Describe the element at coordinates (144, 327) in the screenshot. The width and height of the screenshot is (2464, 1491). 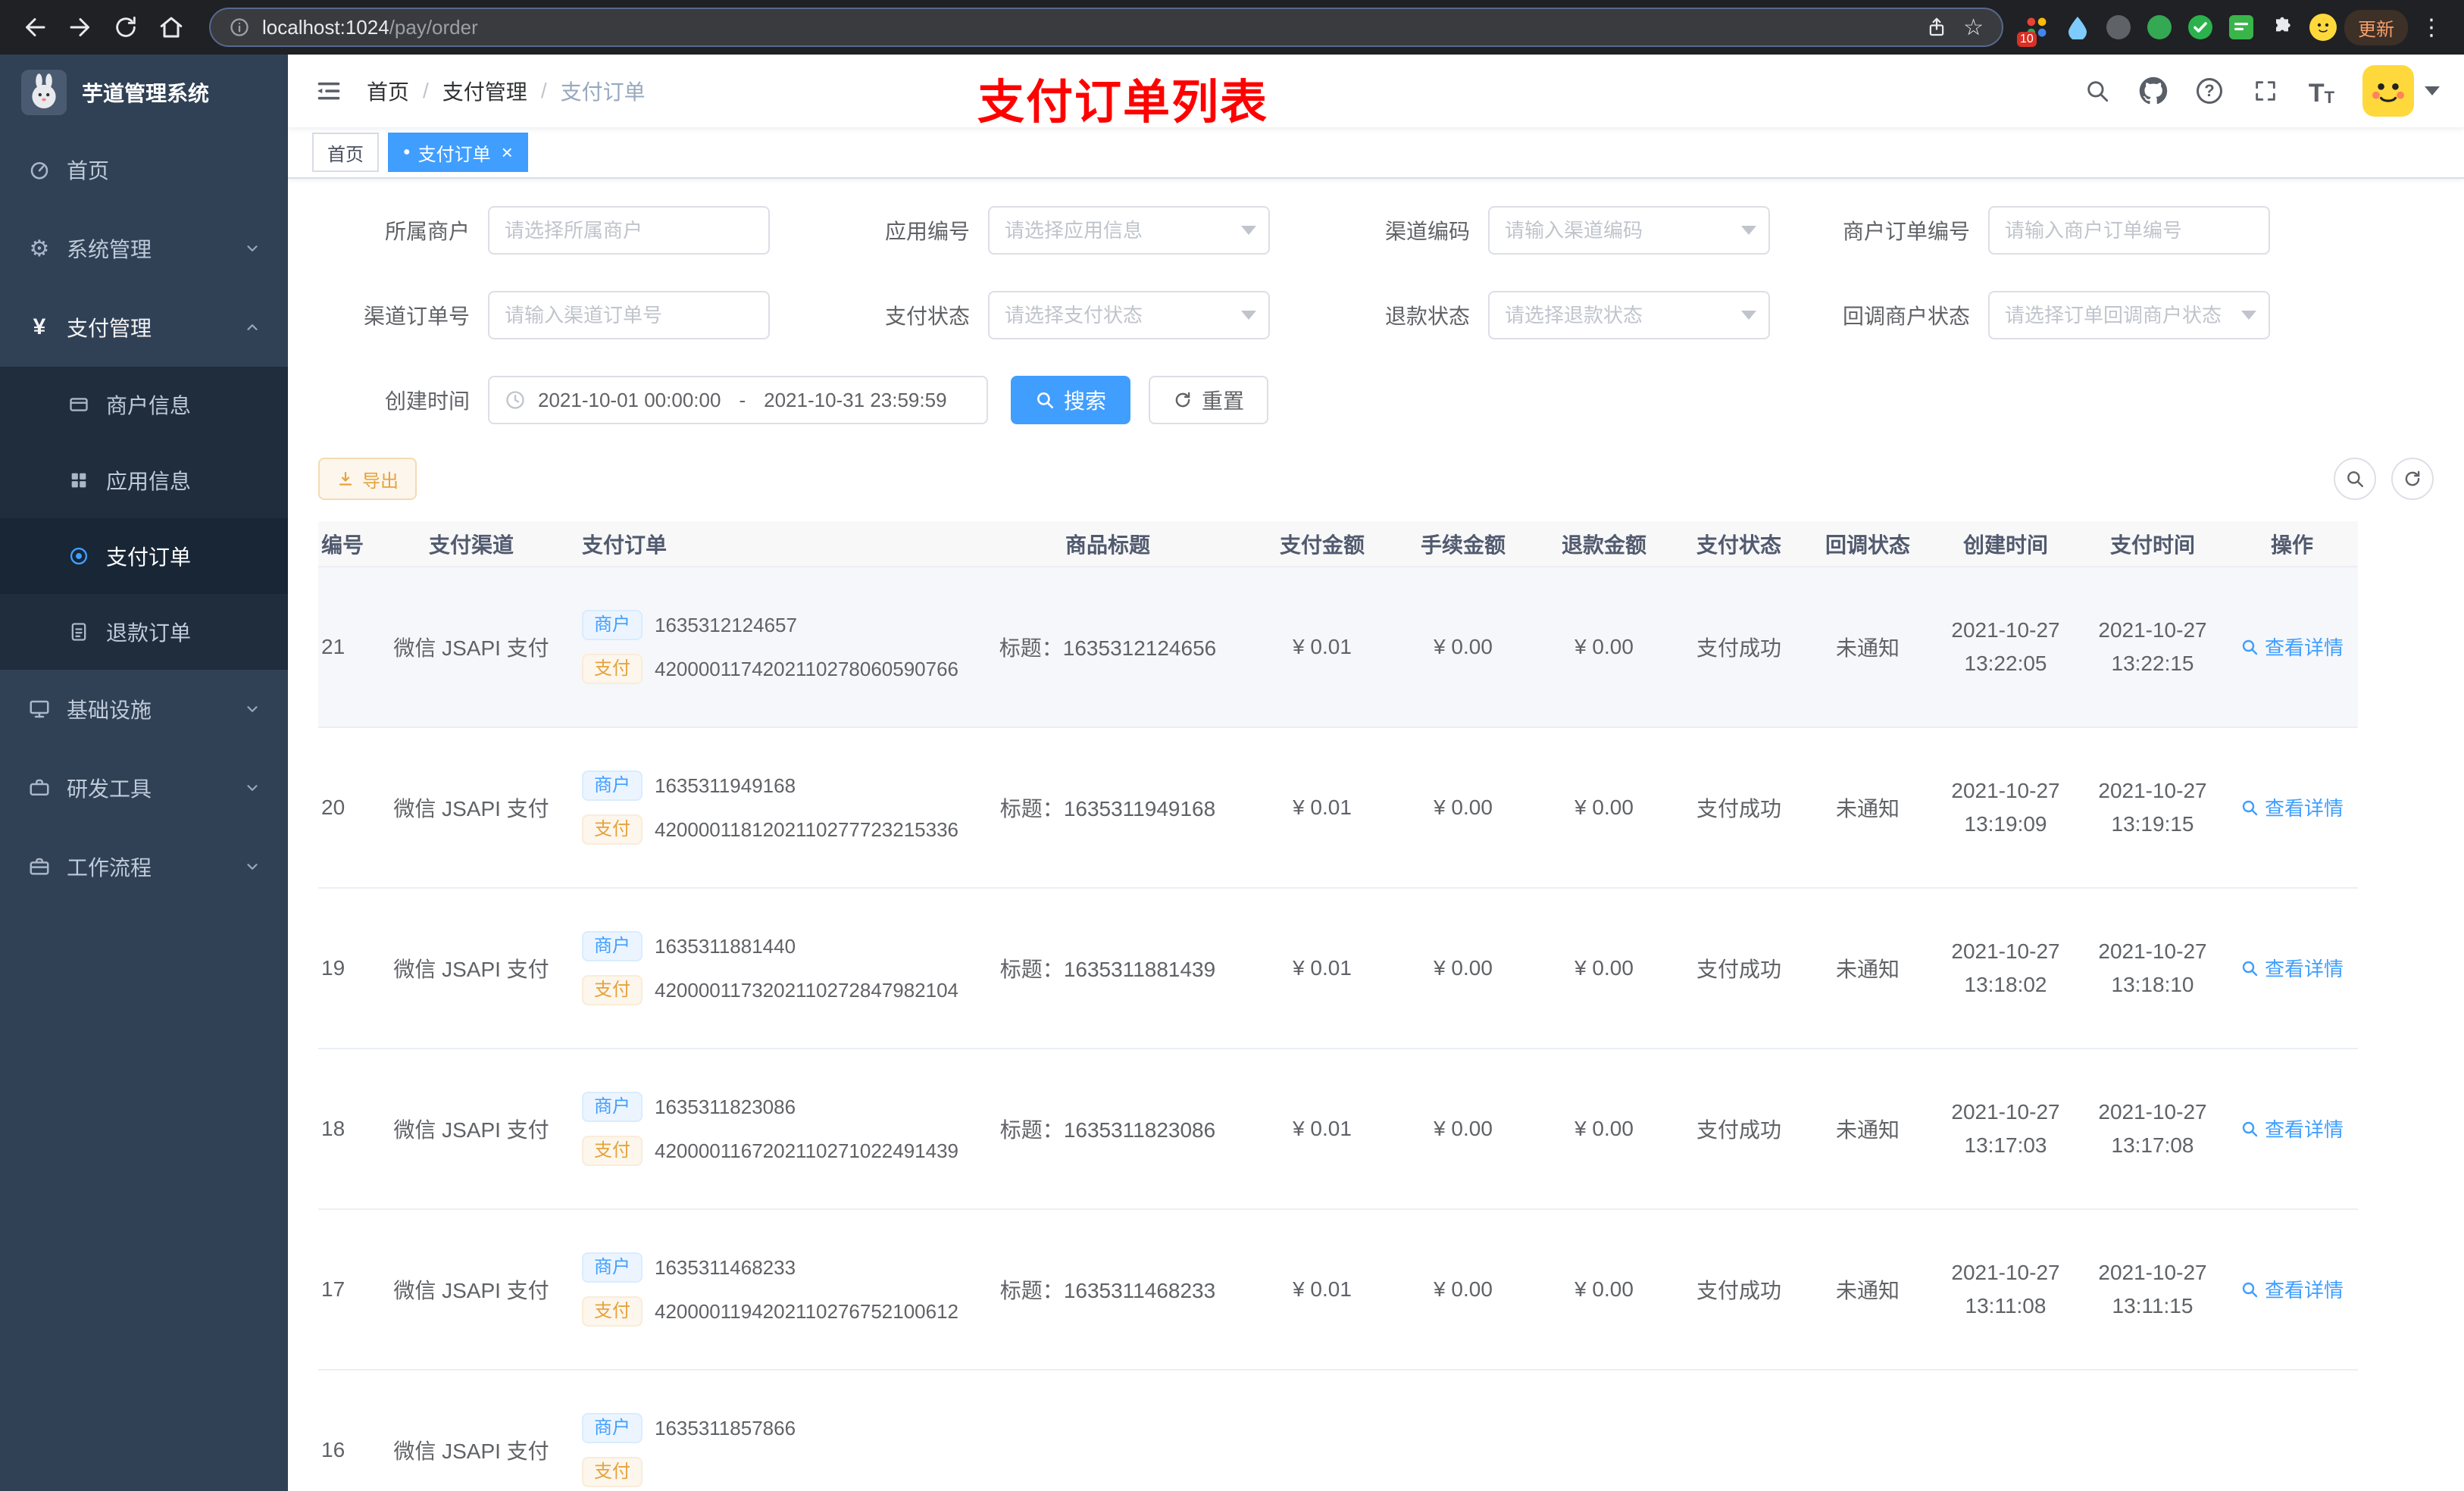
I see `sidebar-item-payment: ¥ 支付管理` at that location.